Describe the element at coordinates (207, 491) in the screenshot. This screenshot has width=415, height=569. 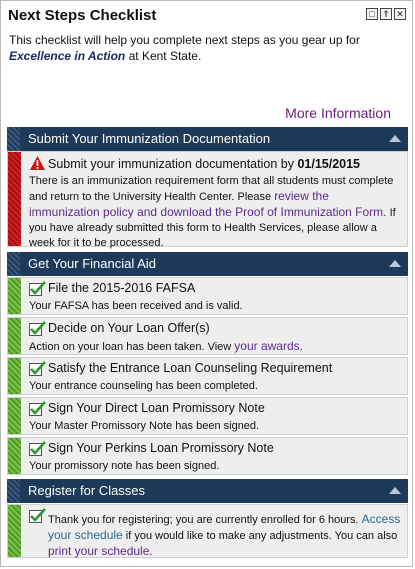
I see `section-register-header: Register for Classes` at that location.